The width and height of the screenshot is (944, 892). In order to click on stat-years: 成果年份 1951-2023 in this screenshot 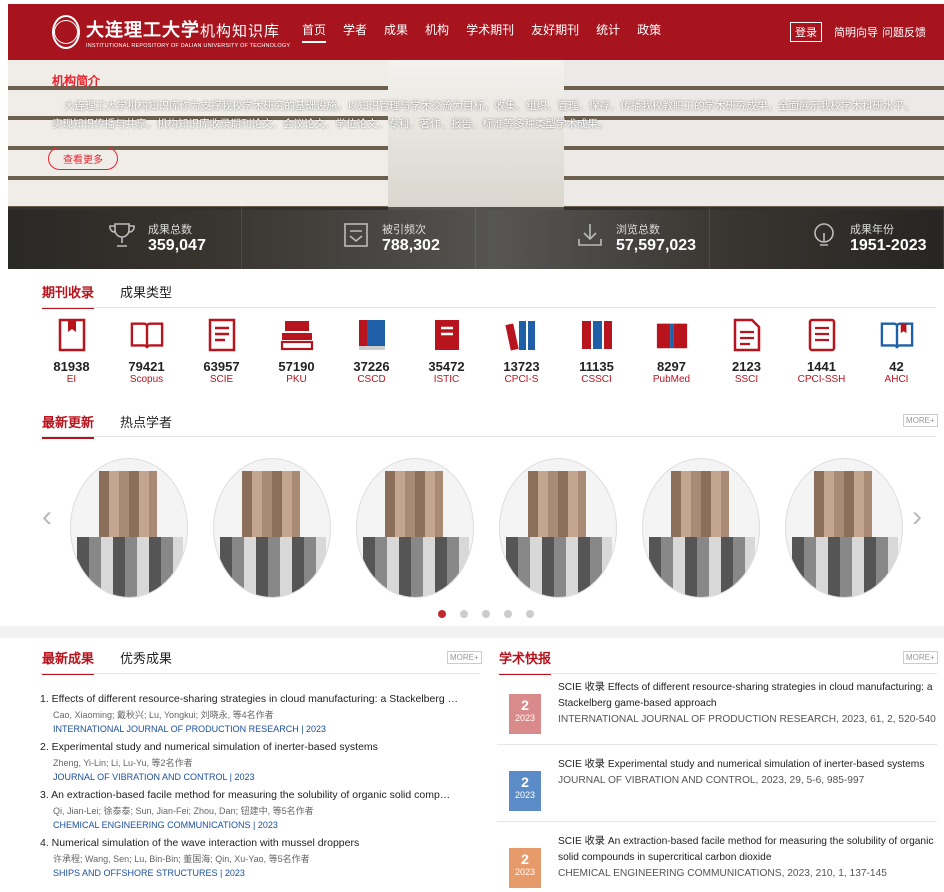, I will do `click(827, 238)`.